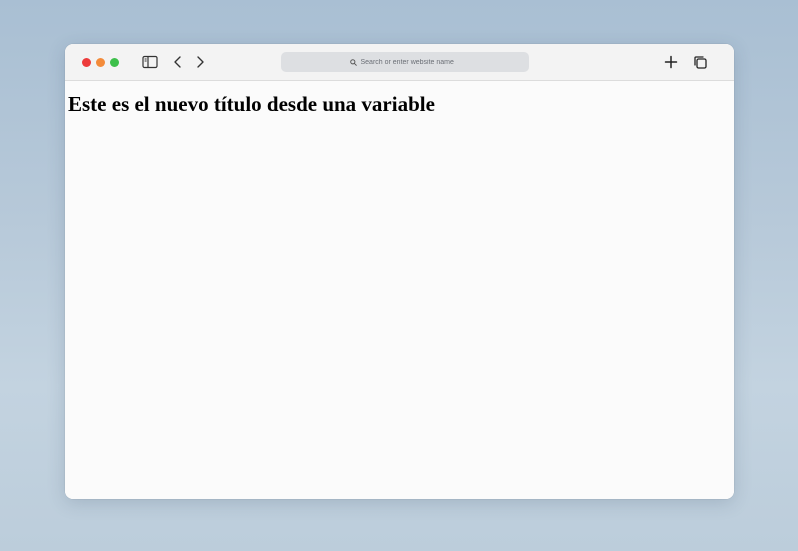  What do you see at coordinates (86, 62) in the screenshot?
I see `close-window-button` at bounding box center [86, 62].